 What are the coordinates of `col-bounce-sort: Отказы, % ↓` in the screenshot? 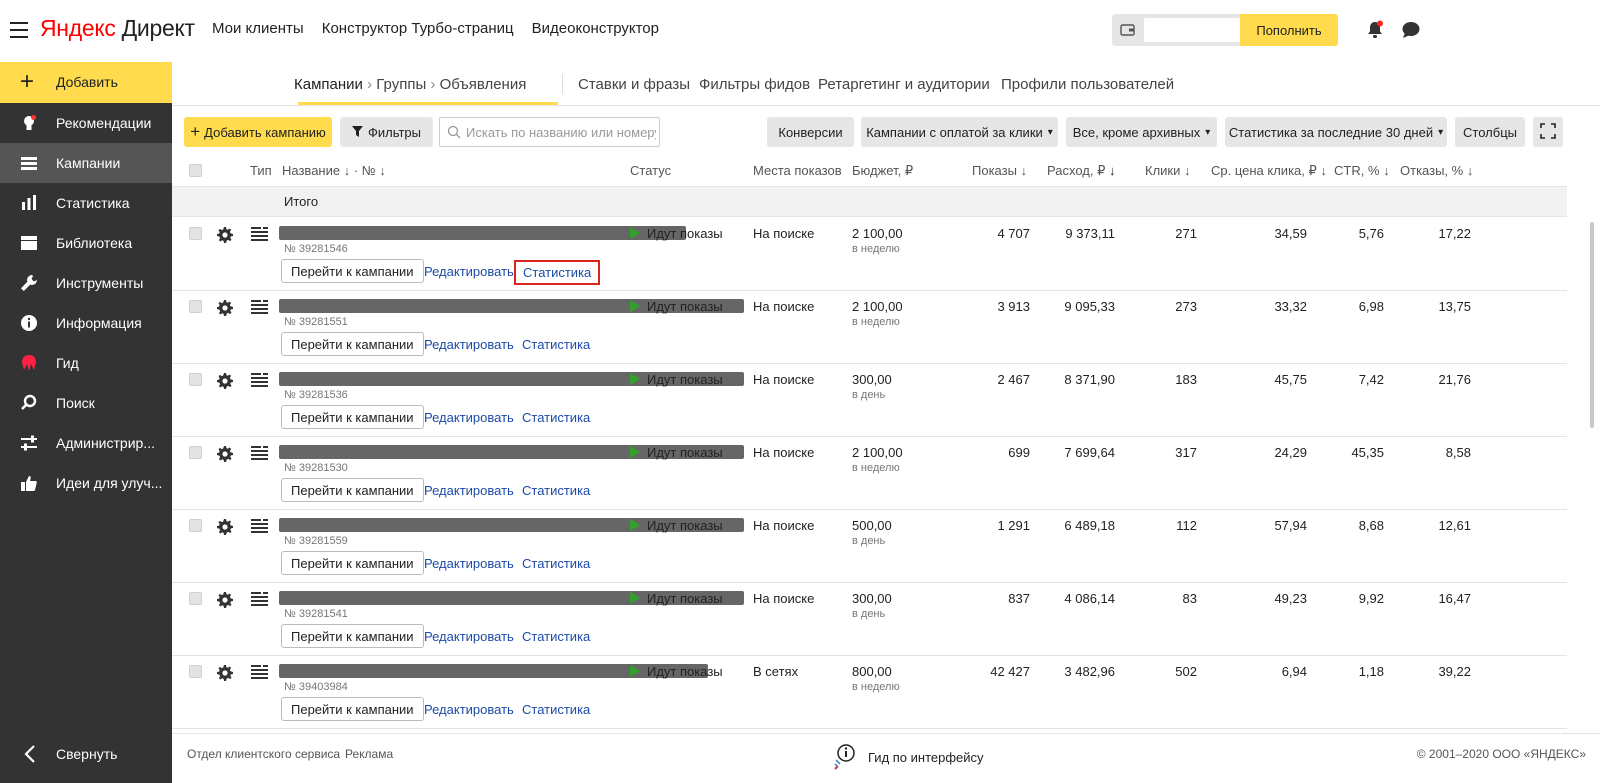 It's located at (1436, 170).